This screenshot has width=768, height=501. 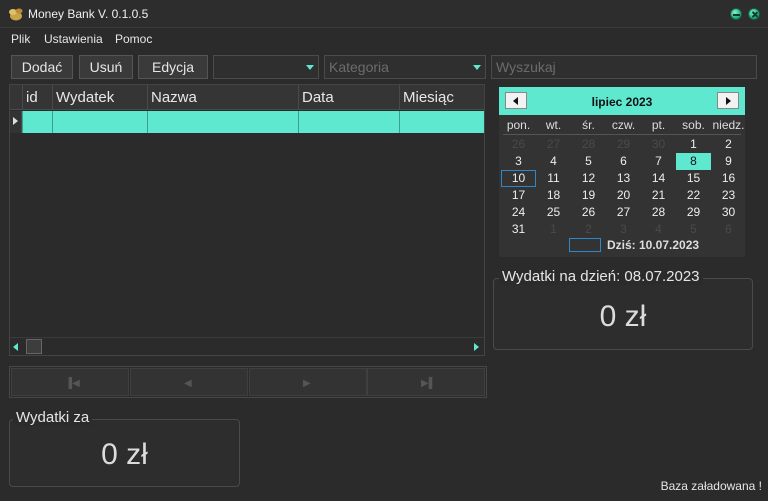 I want to click on calendar-day: 13, so click(x=623, y=178).